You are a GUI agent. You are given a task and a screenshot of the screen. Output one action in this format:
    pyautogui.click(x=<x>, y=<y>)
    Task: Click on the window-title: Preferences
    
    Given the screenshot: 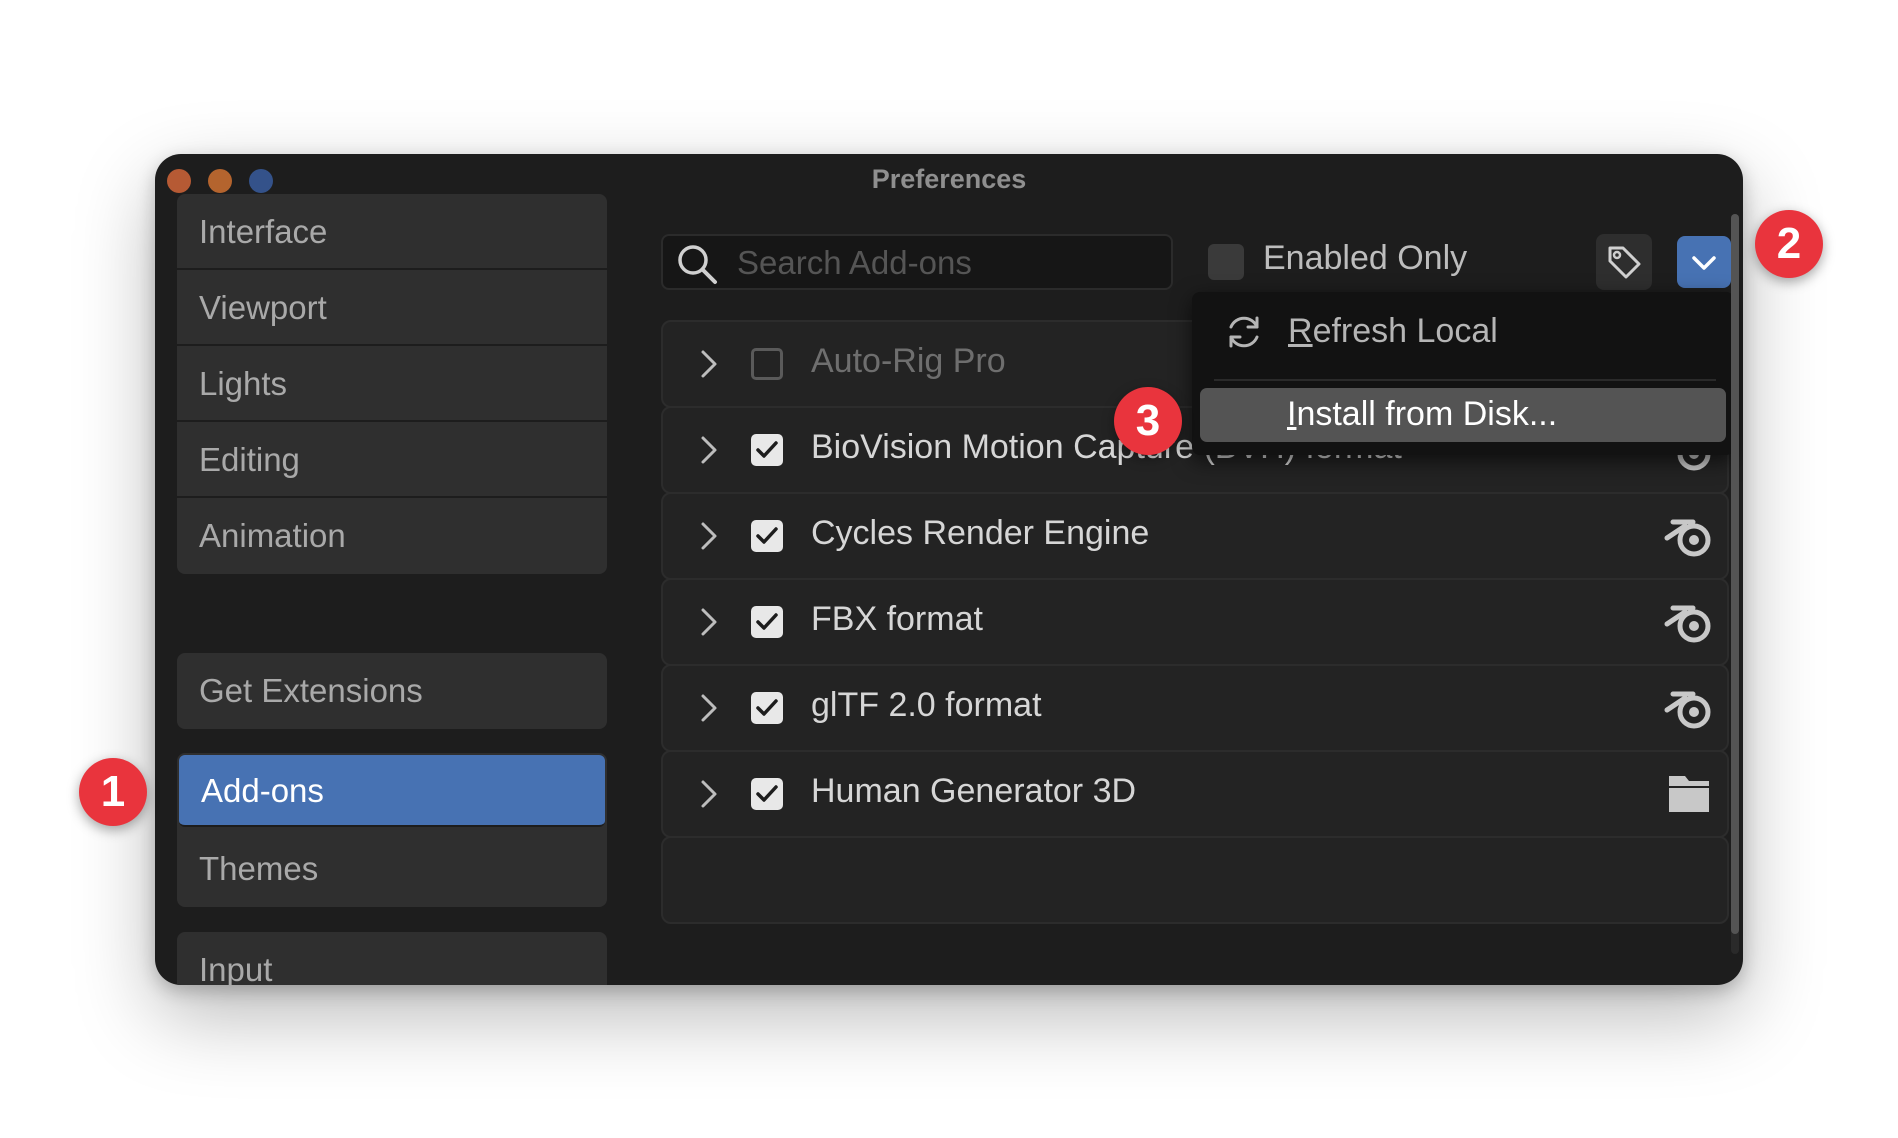 What is the action you would take?
    pyautogui.click(x=949, y=179)
    